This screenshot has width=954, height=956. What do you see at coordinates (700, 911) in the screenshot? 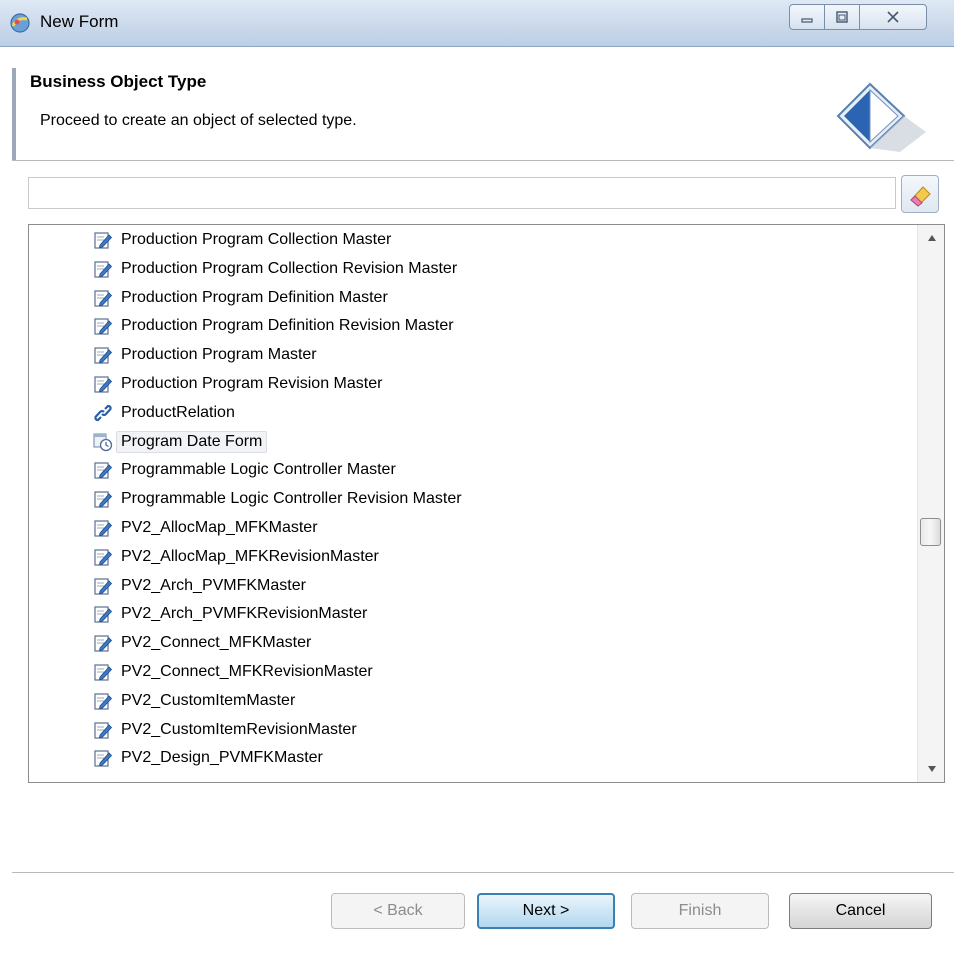
I see `finish-button: Finish` at bounding box center [700, 911].